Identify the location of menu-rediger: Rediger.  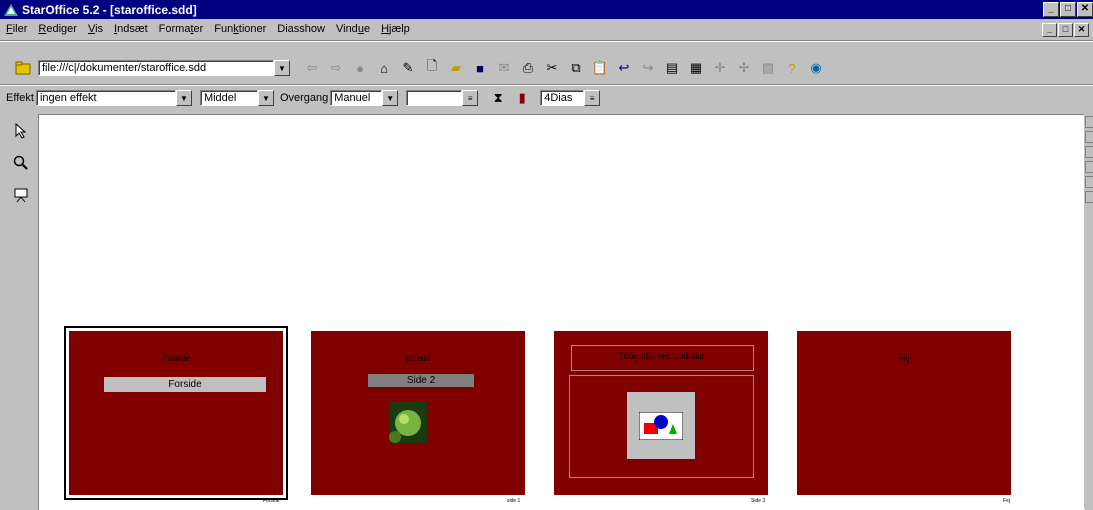
(57, 29).